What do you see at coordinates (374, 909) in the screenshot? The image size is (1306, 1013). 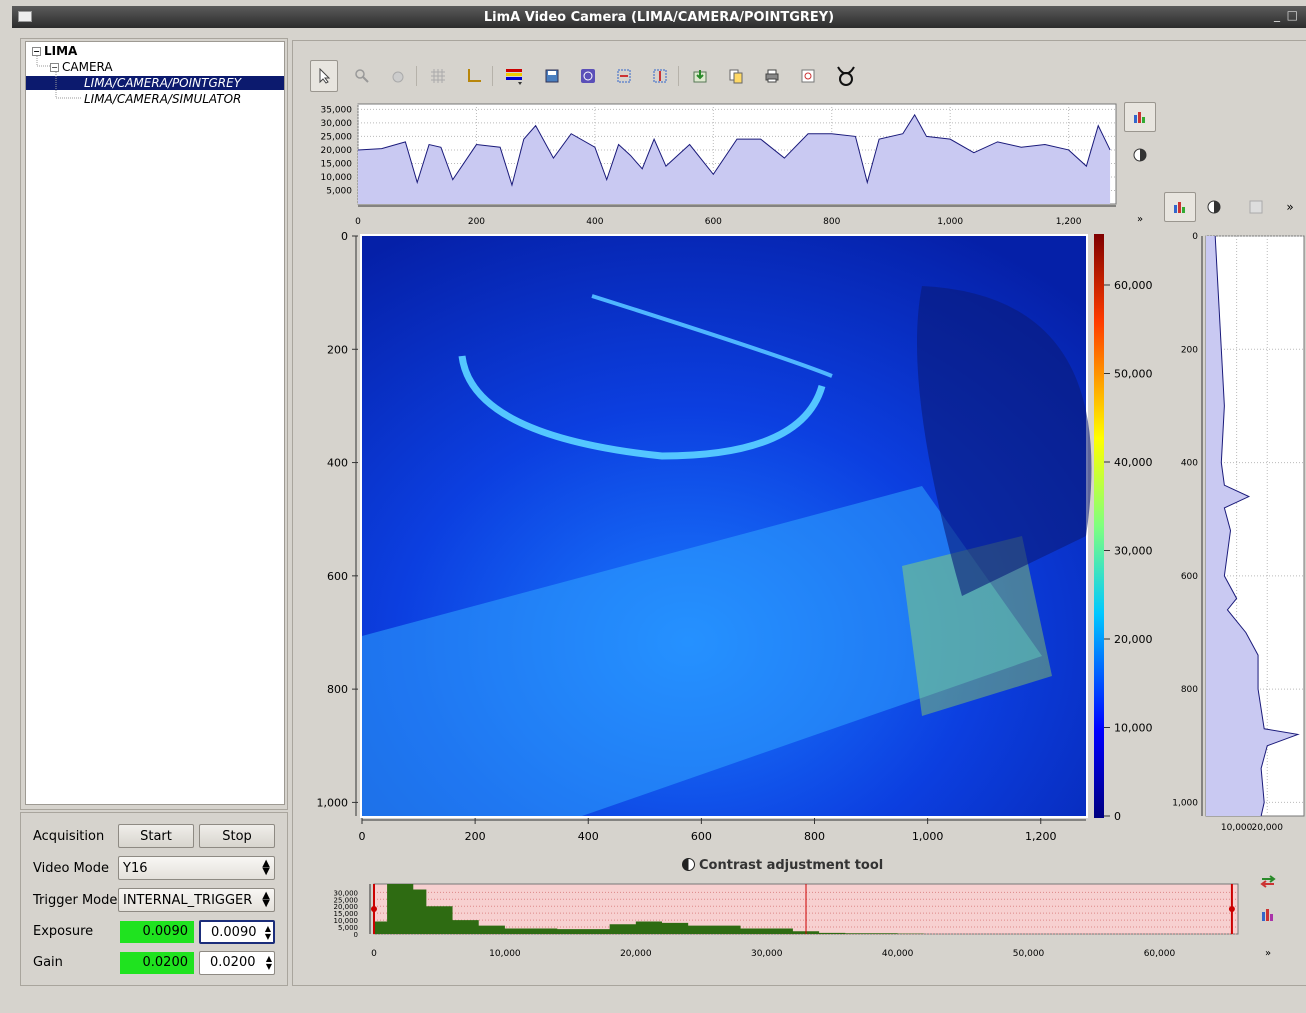 I see `min-marker-handle` at bounding box center [374, 909].